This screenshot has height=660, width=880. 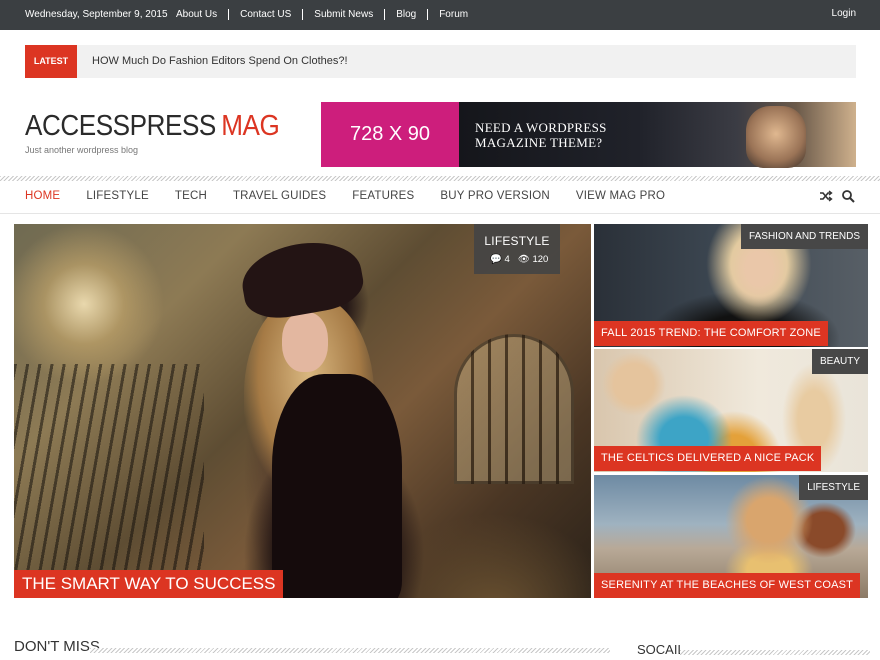 What do you see at coordinates (117, 196) in the screenshot?
I see `nav-item-lifestyle: LIFESTYLE` at bounding box center [117, 196].